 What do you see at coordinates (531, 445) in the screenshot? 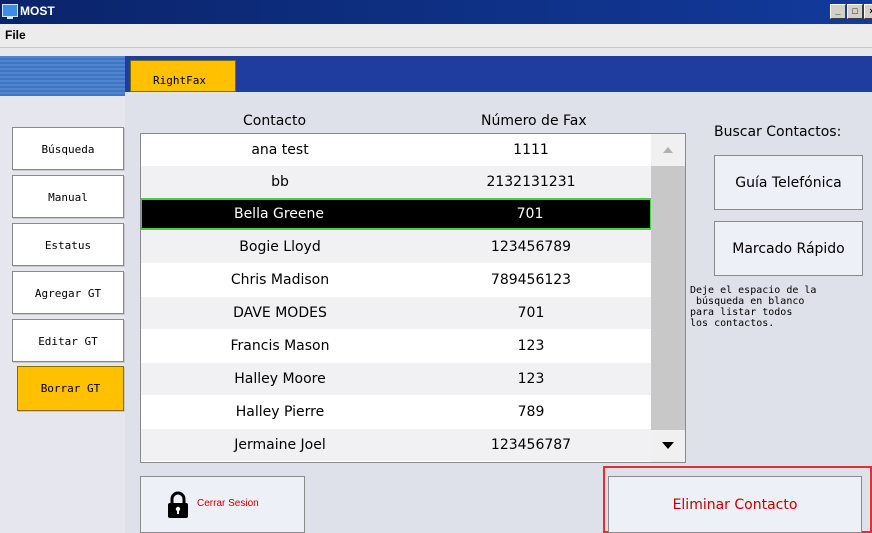
I see `fax-number: 123456787` at bounding box center [531, 445].